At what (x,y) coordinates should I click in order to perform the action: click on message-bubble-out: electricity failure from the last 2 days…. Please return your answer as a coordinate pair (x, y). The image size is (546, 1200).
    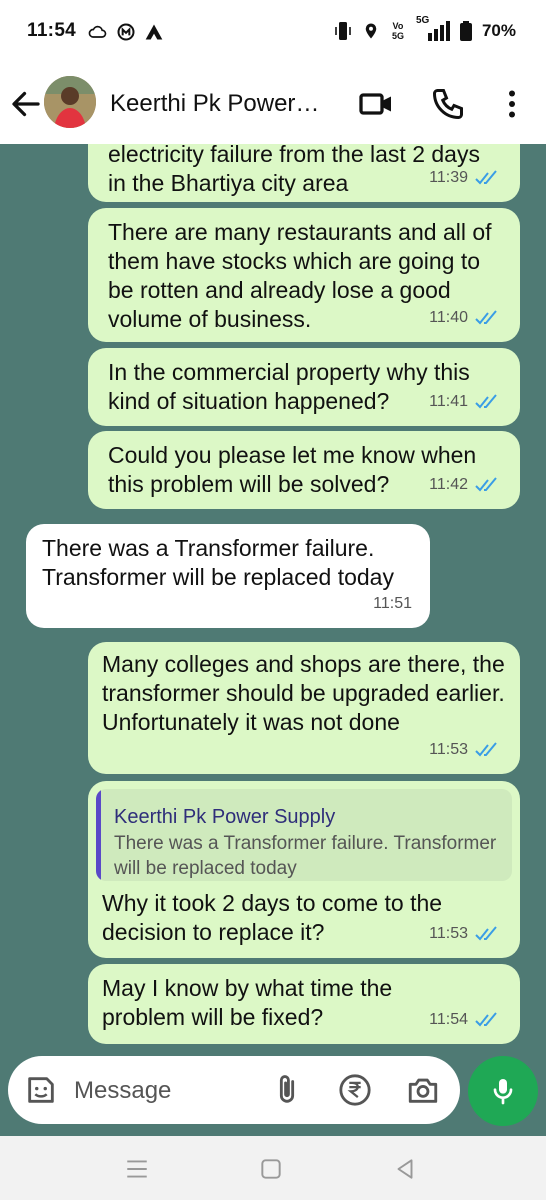
    Looking at the image, I should click on (304, 173).